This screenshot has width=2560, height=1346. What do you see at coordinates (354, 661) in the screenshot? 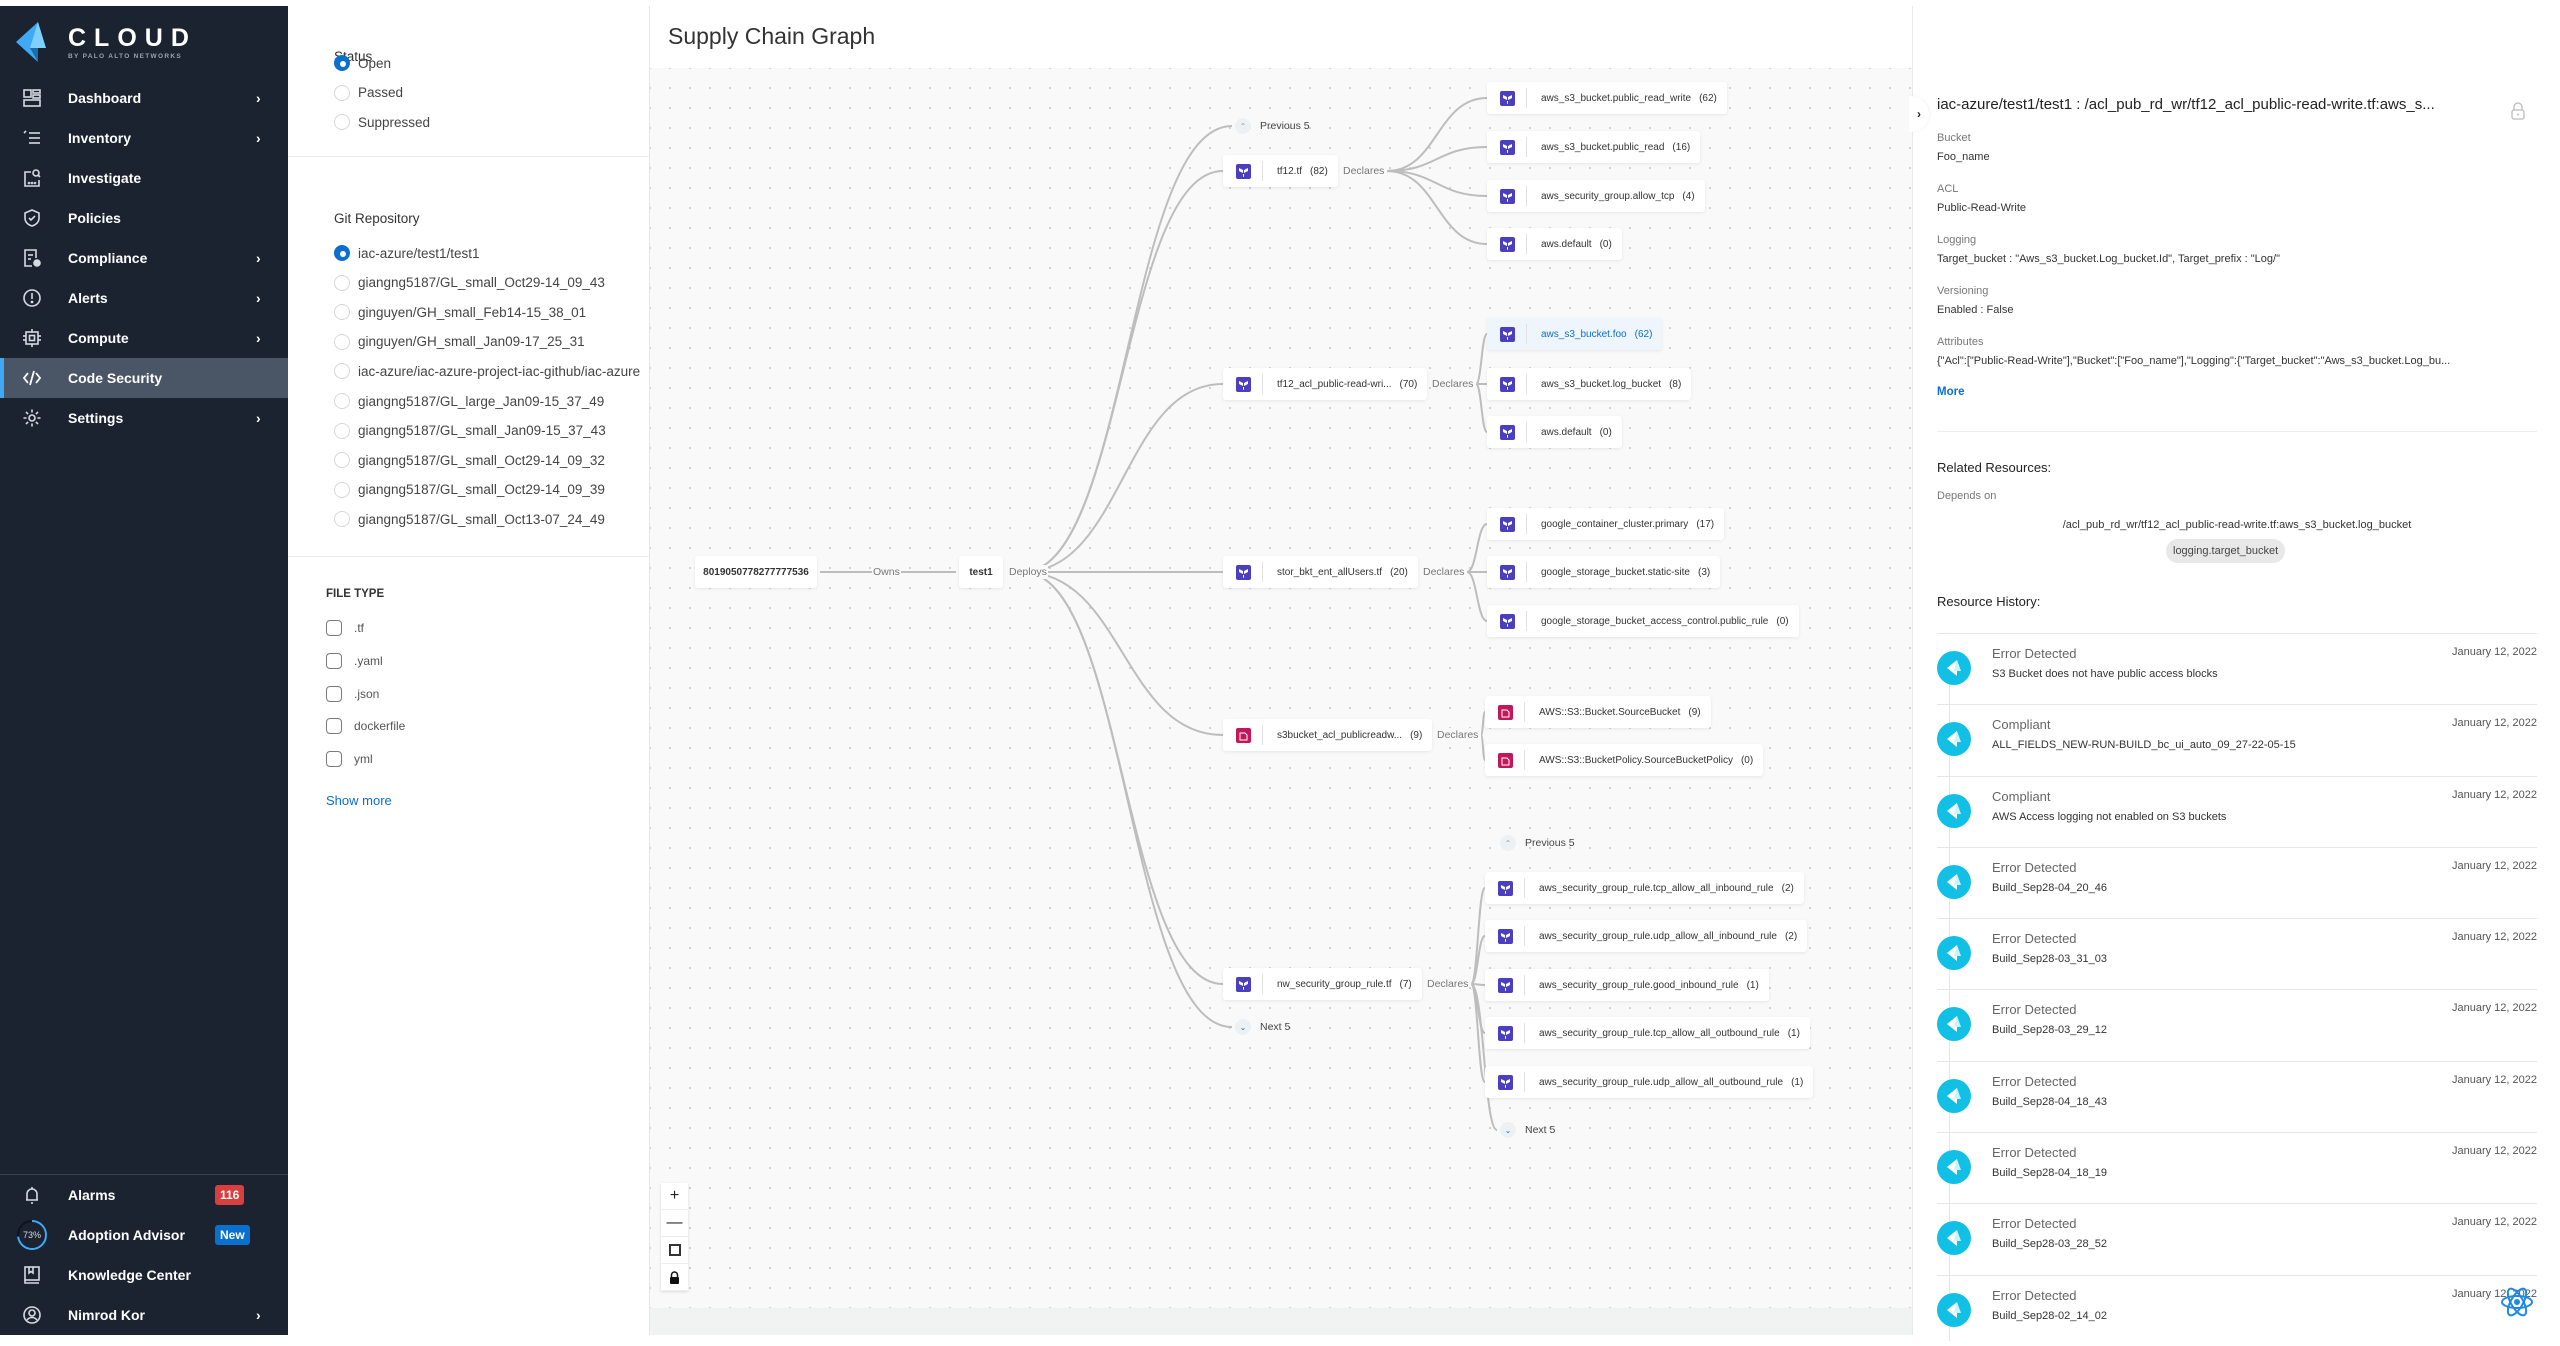
I see `file-type-option: .yaml` at bounding box center [354, 661].